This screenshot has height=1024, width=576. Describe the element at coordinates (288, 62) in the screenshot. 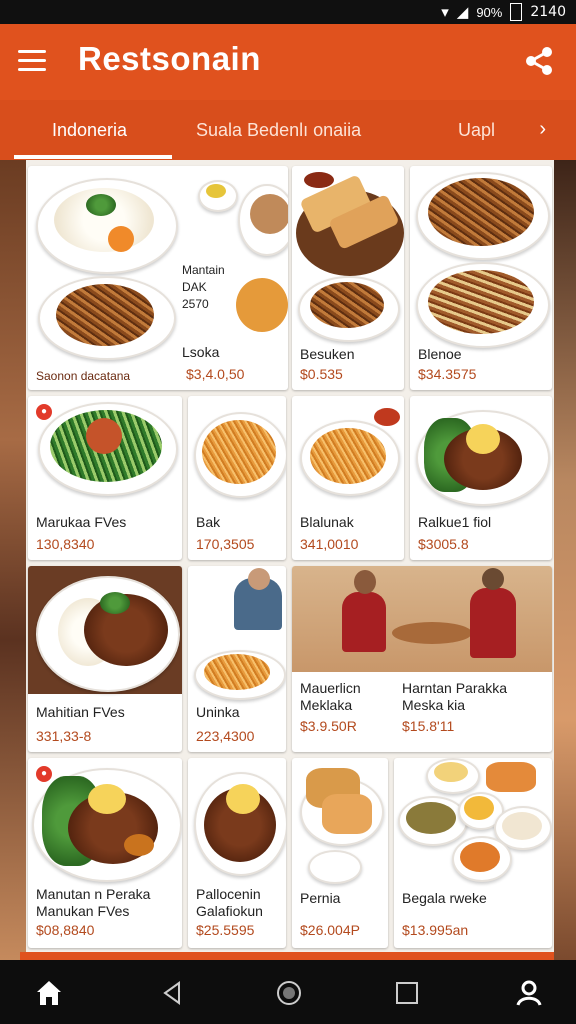

I see `app-bar: Restsonain` at that location.